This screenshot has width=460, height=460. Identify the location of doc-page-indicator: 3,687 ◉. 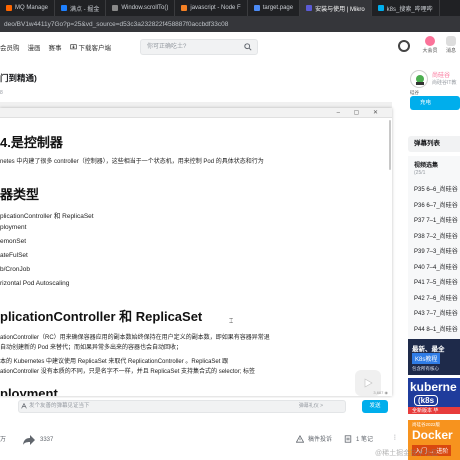
(380, 392).